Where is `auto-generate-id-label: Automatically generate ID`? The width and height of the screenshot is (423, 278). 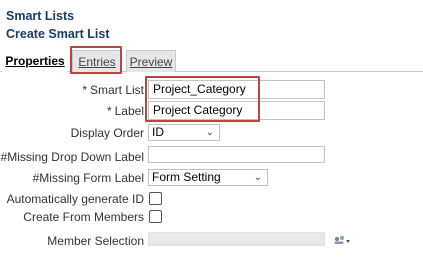
auto-generate-id-label: Automatically generate ID is located at coordinates (75, 199).